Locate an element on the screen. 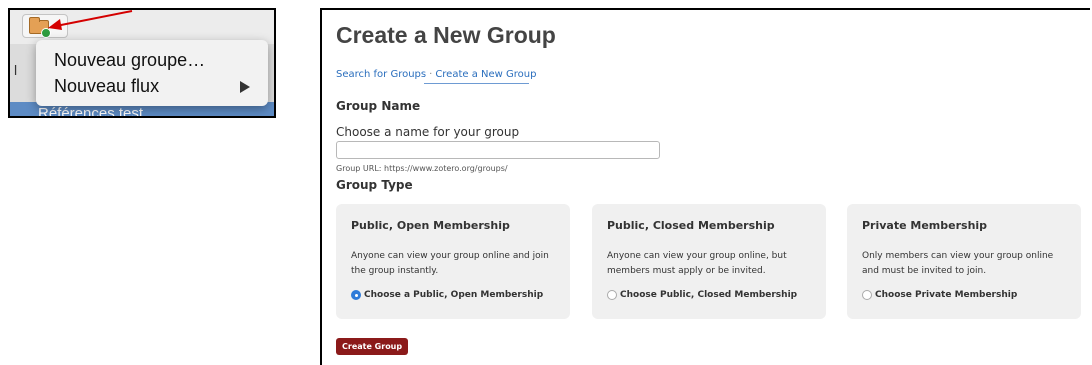  create-group-button: Create Group is located at coordinates (372, 346).